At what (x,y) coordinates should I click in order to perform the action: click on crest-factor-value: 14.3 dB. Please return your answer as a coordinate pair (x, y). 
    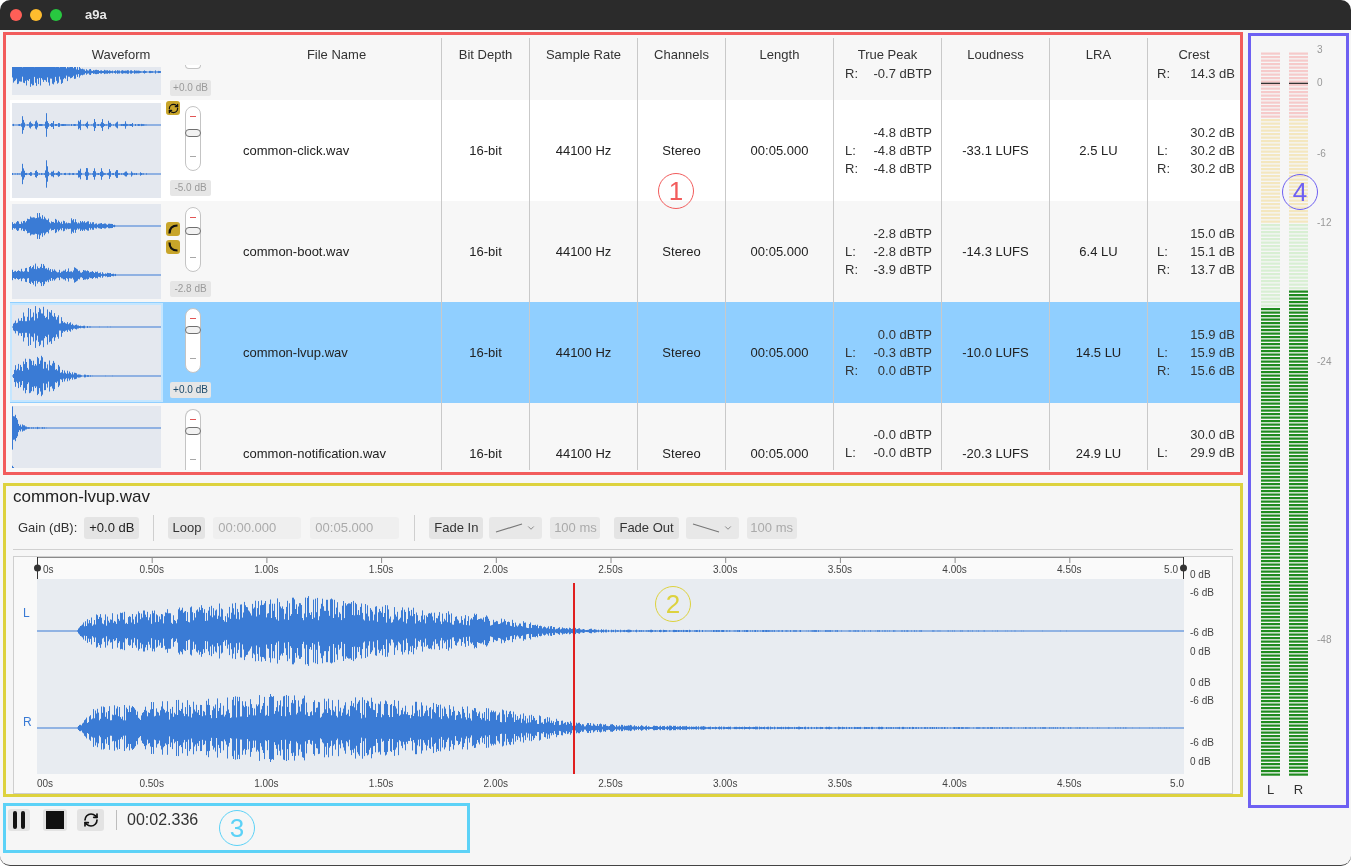
    Looking at the image, I should click on (1212, 74).